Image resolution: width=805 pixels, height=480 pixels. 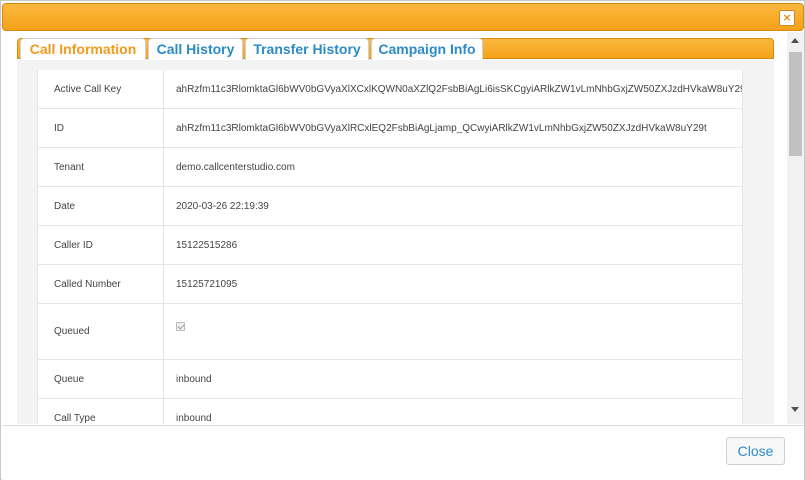 I want to click on row-label: Tenant, so click(x=101, y=167).